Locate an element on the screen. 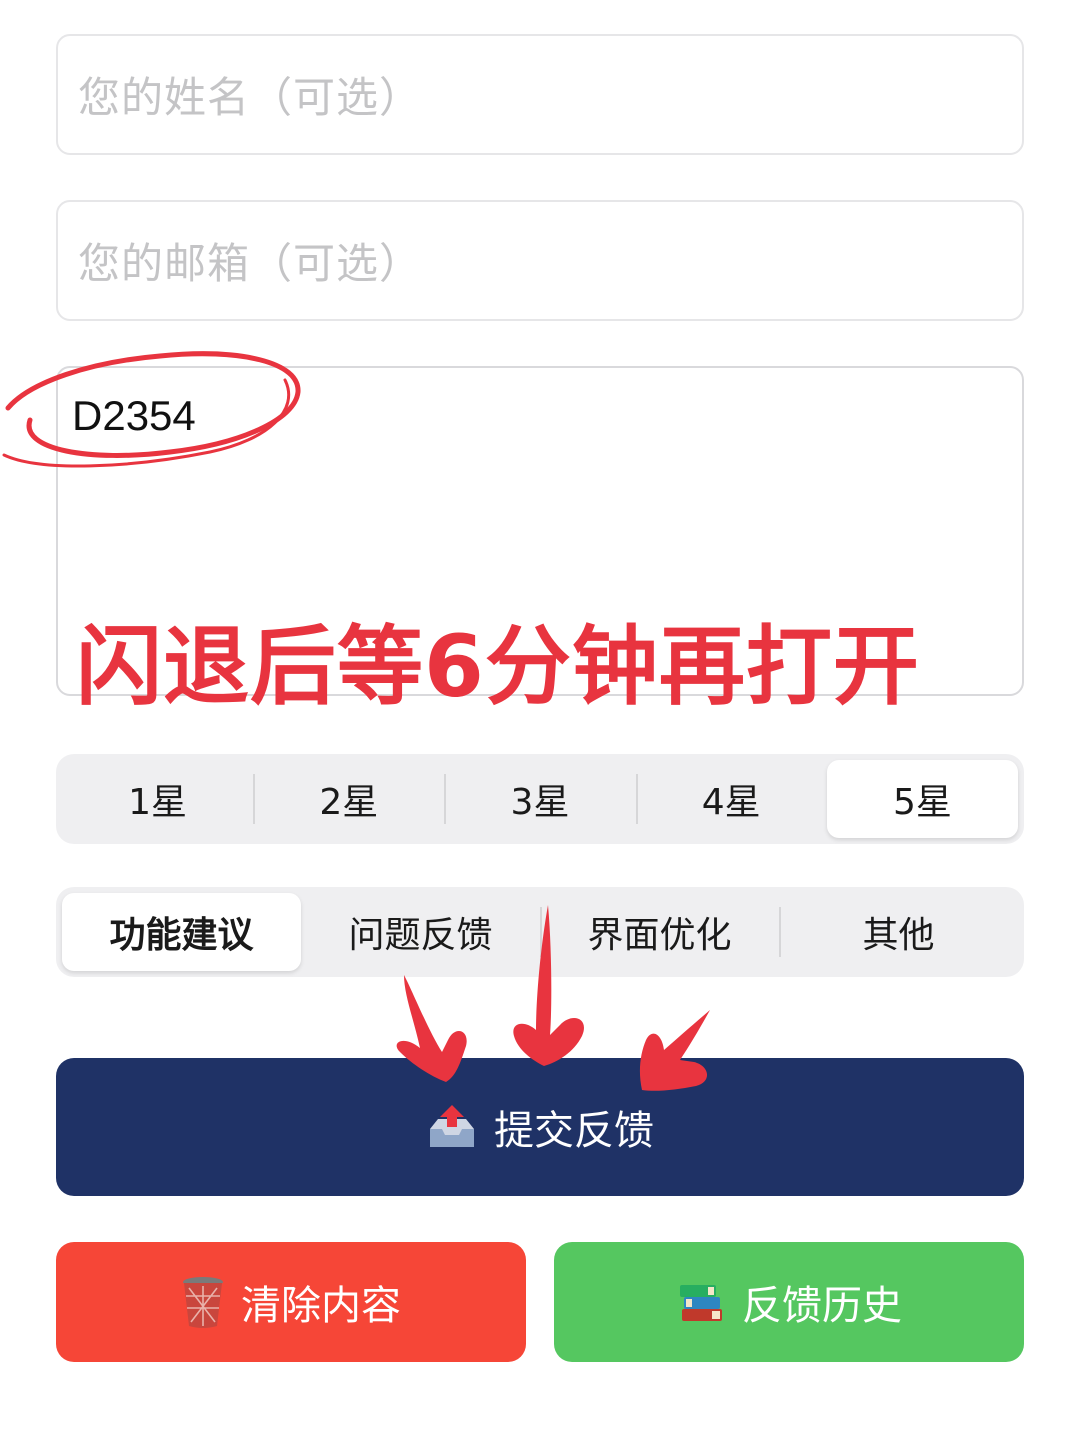 This screenshot has height=1440, width=1080. category-other: 其他 is located at coordinates (898, 932).